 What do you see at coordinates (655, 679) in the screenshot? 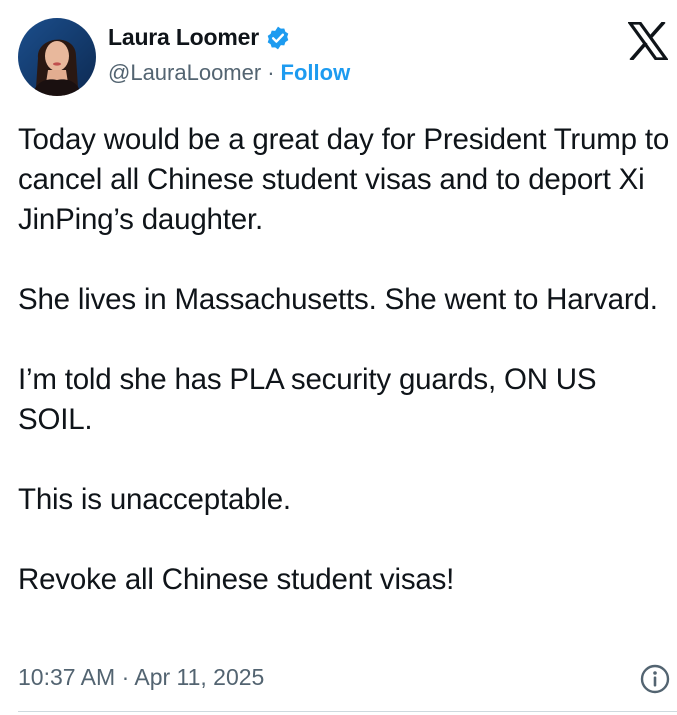
I see `info-icon` at bounding box center [655, 679].